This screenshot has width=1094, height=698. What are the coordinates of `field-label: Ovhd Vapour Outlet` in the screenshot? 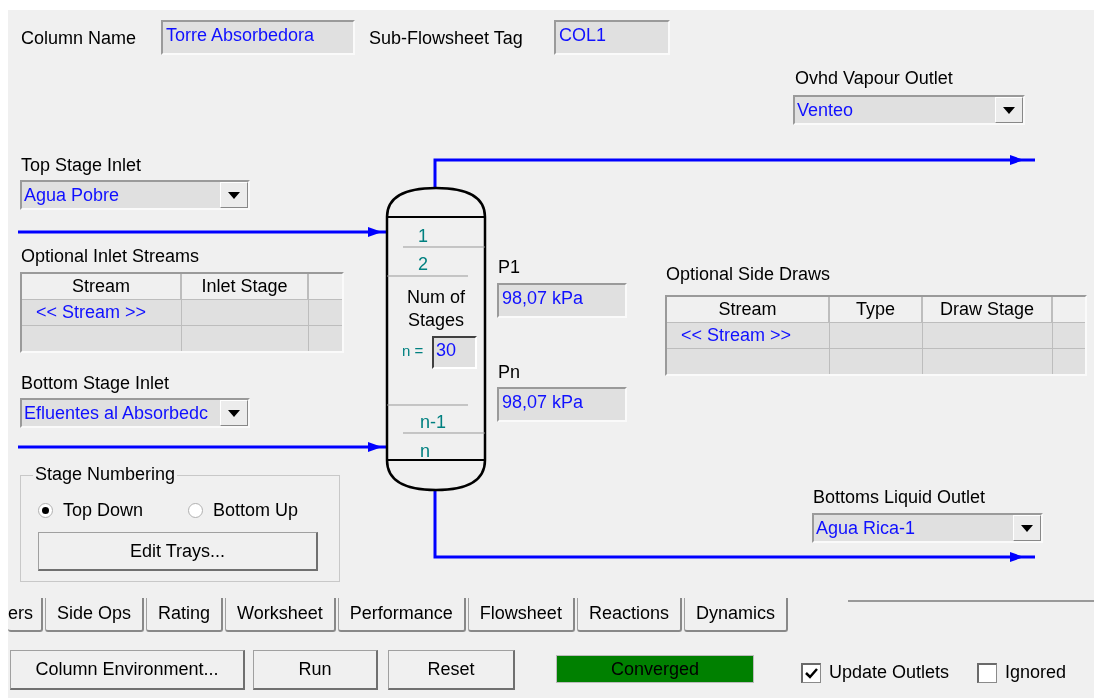 It's located at (874, 78).